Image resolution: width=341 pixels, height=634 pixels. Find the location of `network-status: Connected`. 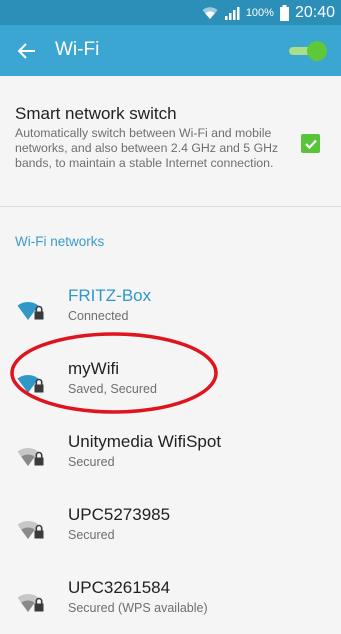

network-status: Connected is located at coordinates (98, 316).